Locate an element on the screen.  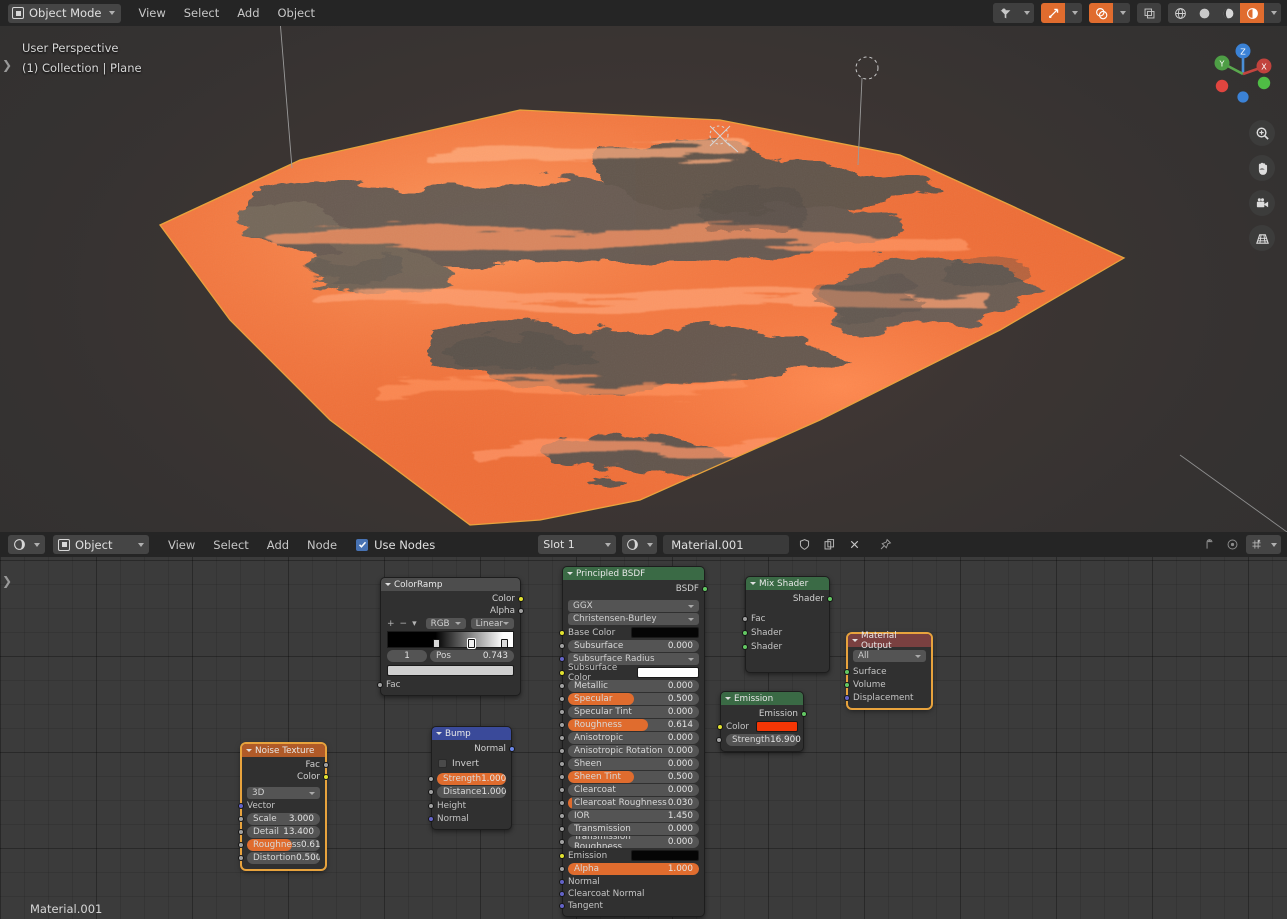
output-target-dropdown: All is located at coordinates (889, 656).